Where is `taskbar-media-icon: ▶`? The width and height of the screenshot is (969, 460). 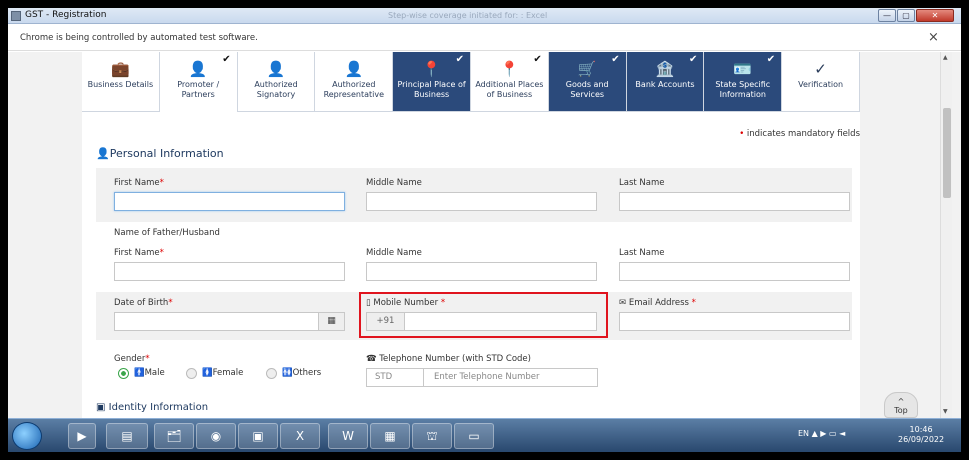
taskbar-media-icon: ▶ is located at coordinates (82, 436).